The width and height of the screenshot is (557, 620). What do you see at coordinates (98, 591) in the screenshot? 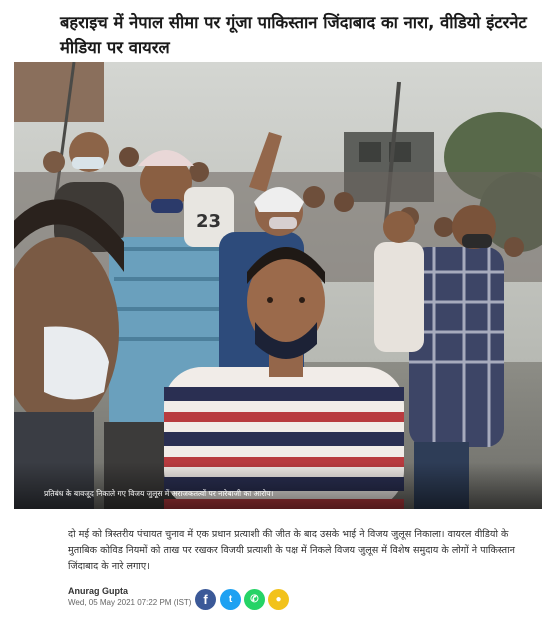
I see `author-name: Anurag Gupta` at bounding box center [98, 591].